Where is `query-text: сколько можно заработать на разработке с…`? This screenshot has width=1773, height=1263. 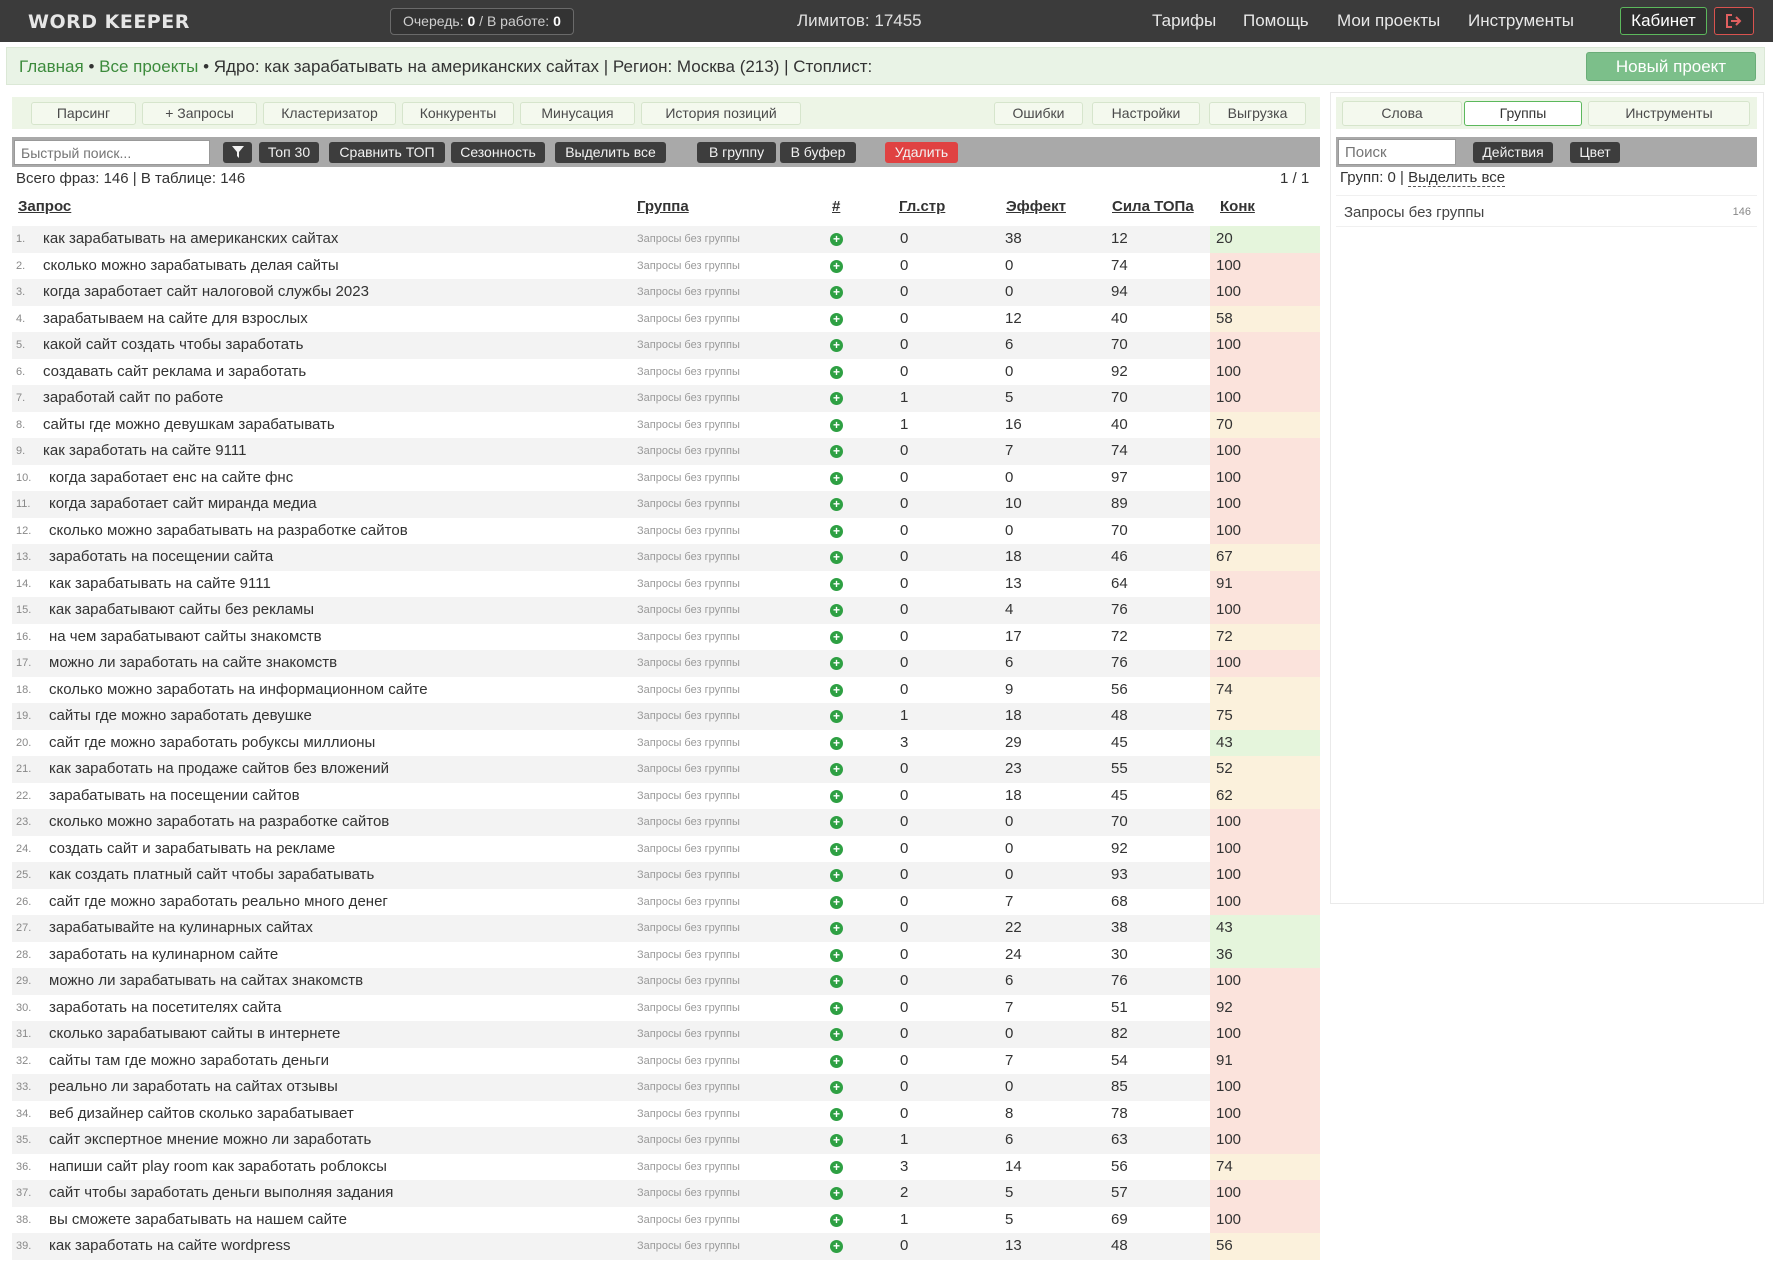
query-text: сколько можно заработать на разработке с… is located at coordinates (219, 822).